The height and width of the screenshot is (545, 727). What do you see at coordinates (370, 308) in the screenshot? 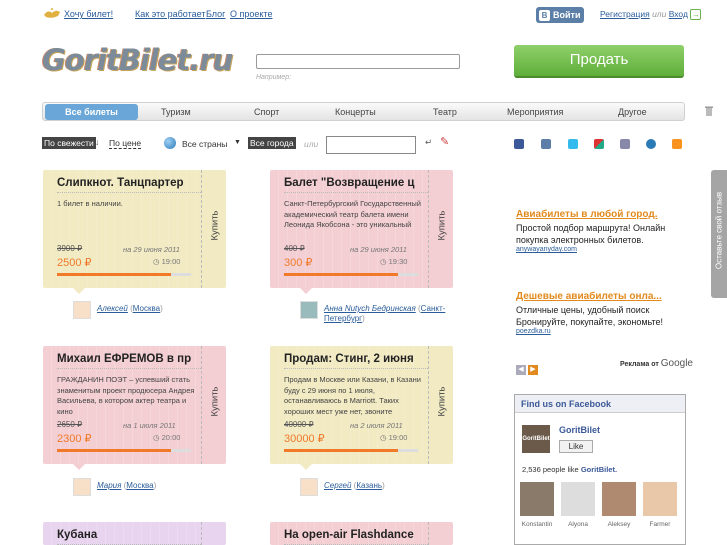
I see `seller-name: Анна Nutych Бедринская` at bounding box center [370, 308].